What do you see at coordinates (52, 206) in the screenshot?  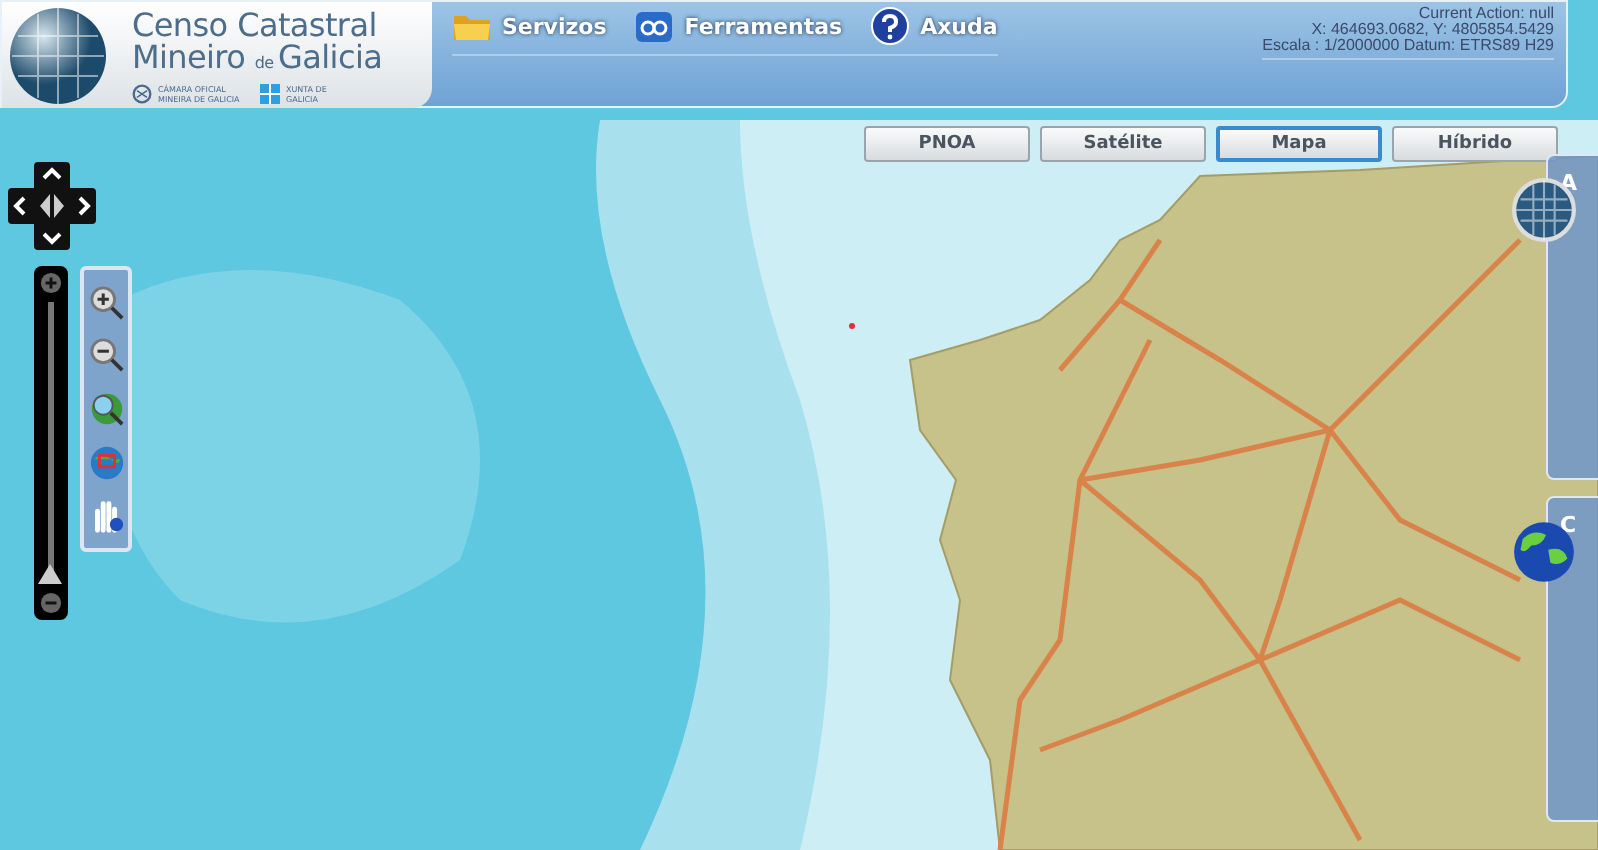 I see `pan-control` at bounding box center [52, 206].